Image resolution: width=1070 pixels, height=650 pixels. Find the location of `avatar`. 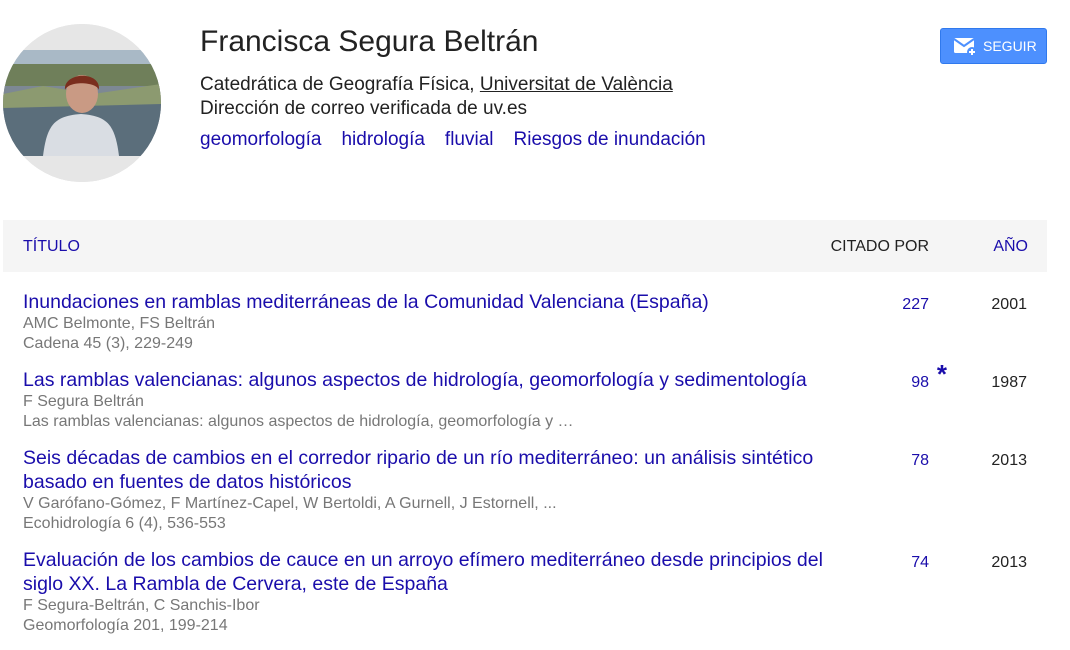

avatar is located at coordinates (82, 103).